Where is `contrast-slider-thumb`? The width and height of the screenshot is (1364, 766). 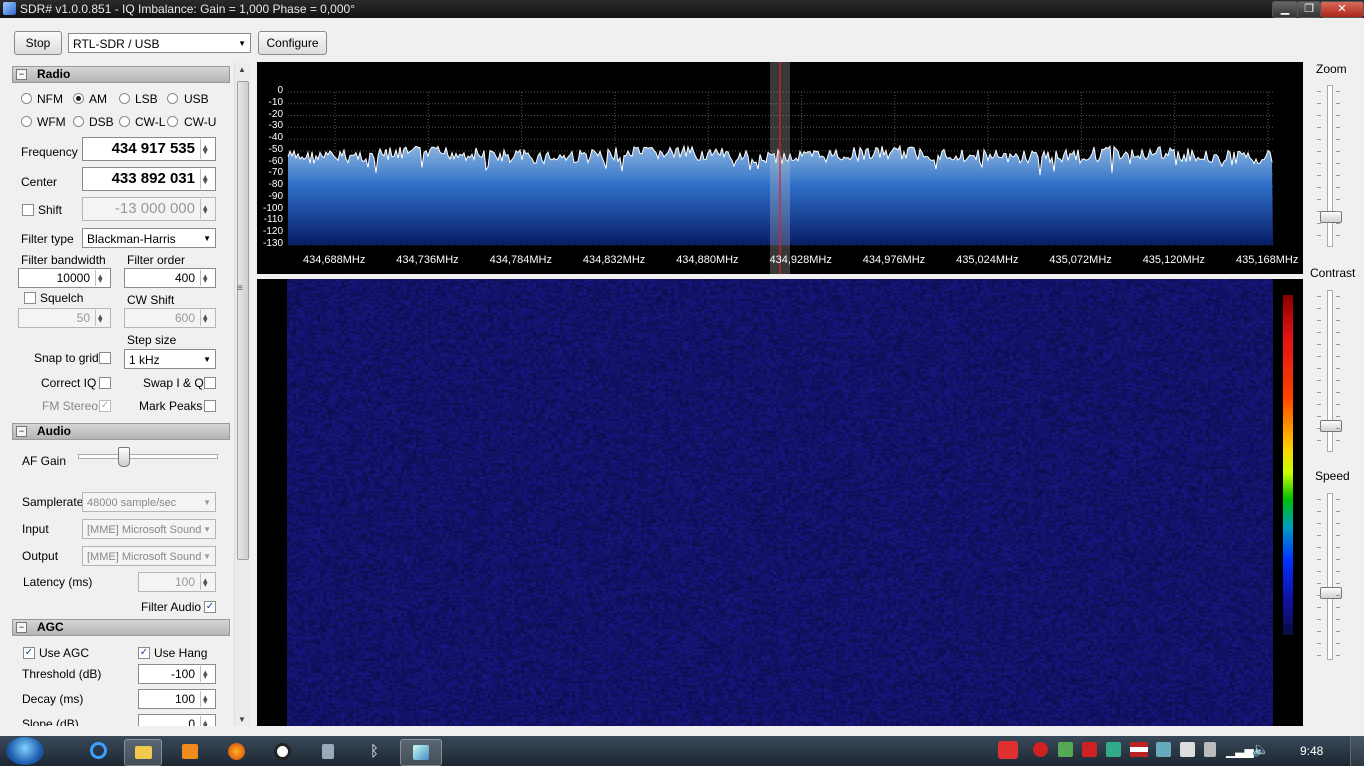 contrast-slider-thumb is located at coordinates (1331, 426).